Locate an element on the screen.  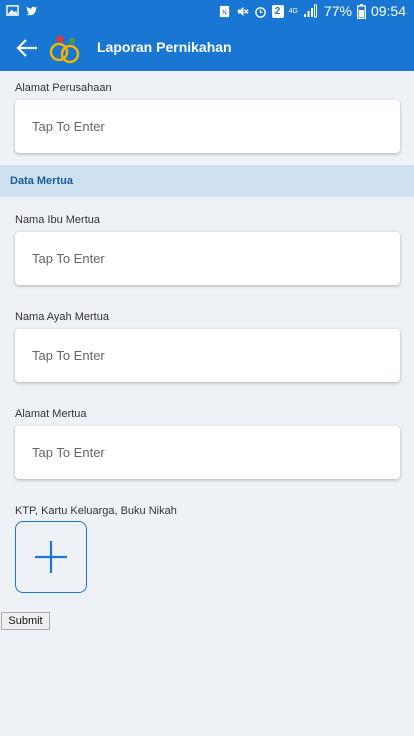
wedding-rings-icon is located at coordinates (64, 49).